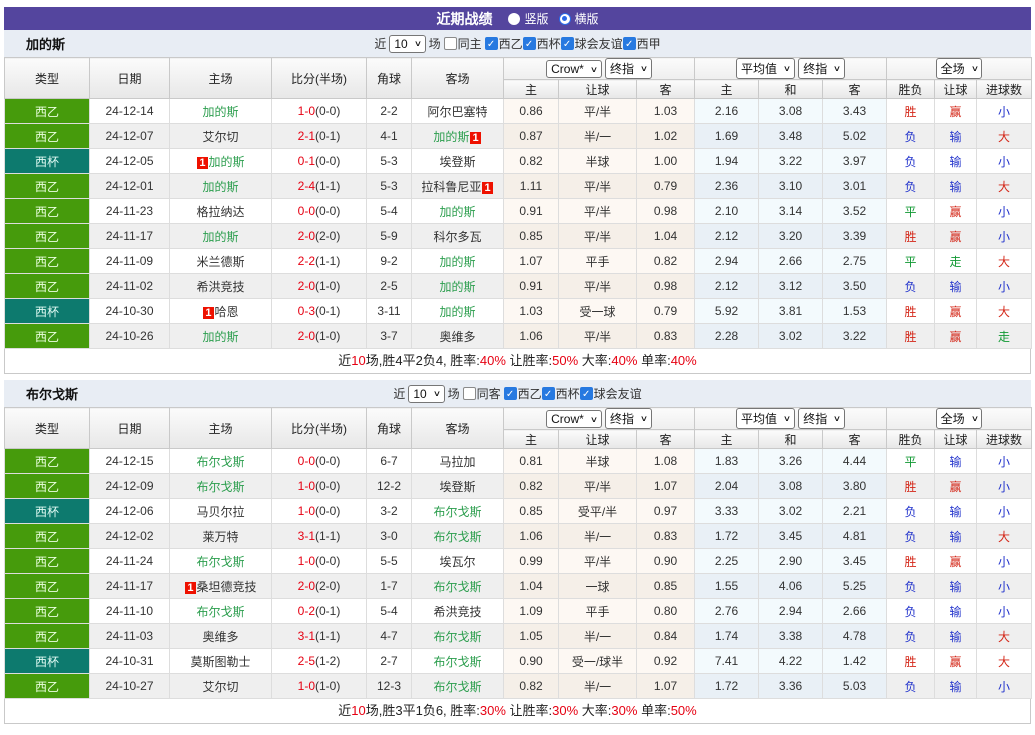  What do you see at coordinates (389, 686) in the screenshot?
I see `corner-cell: 12-3` at bounding box center [389, 686].